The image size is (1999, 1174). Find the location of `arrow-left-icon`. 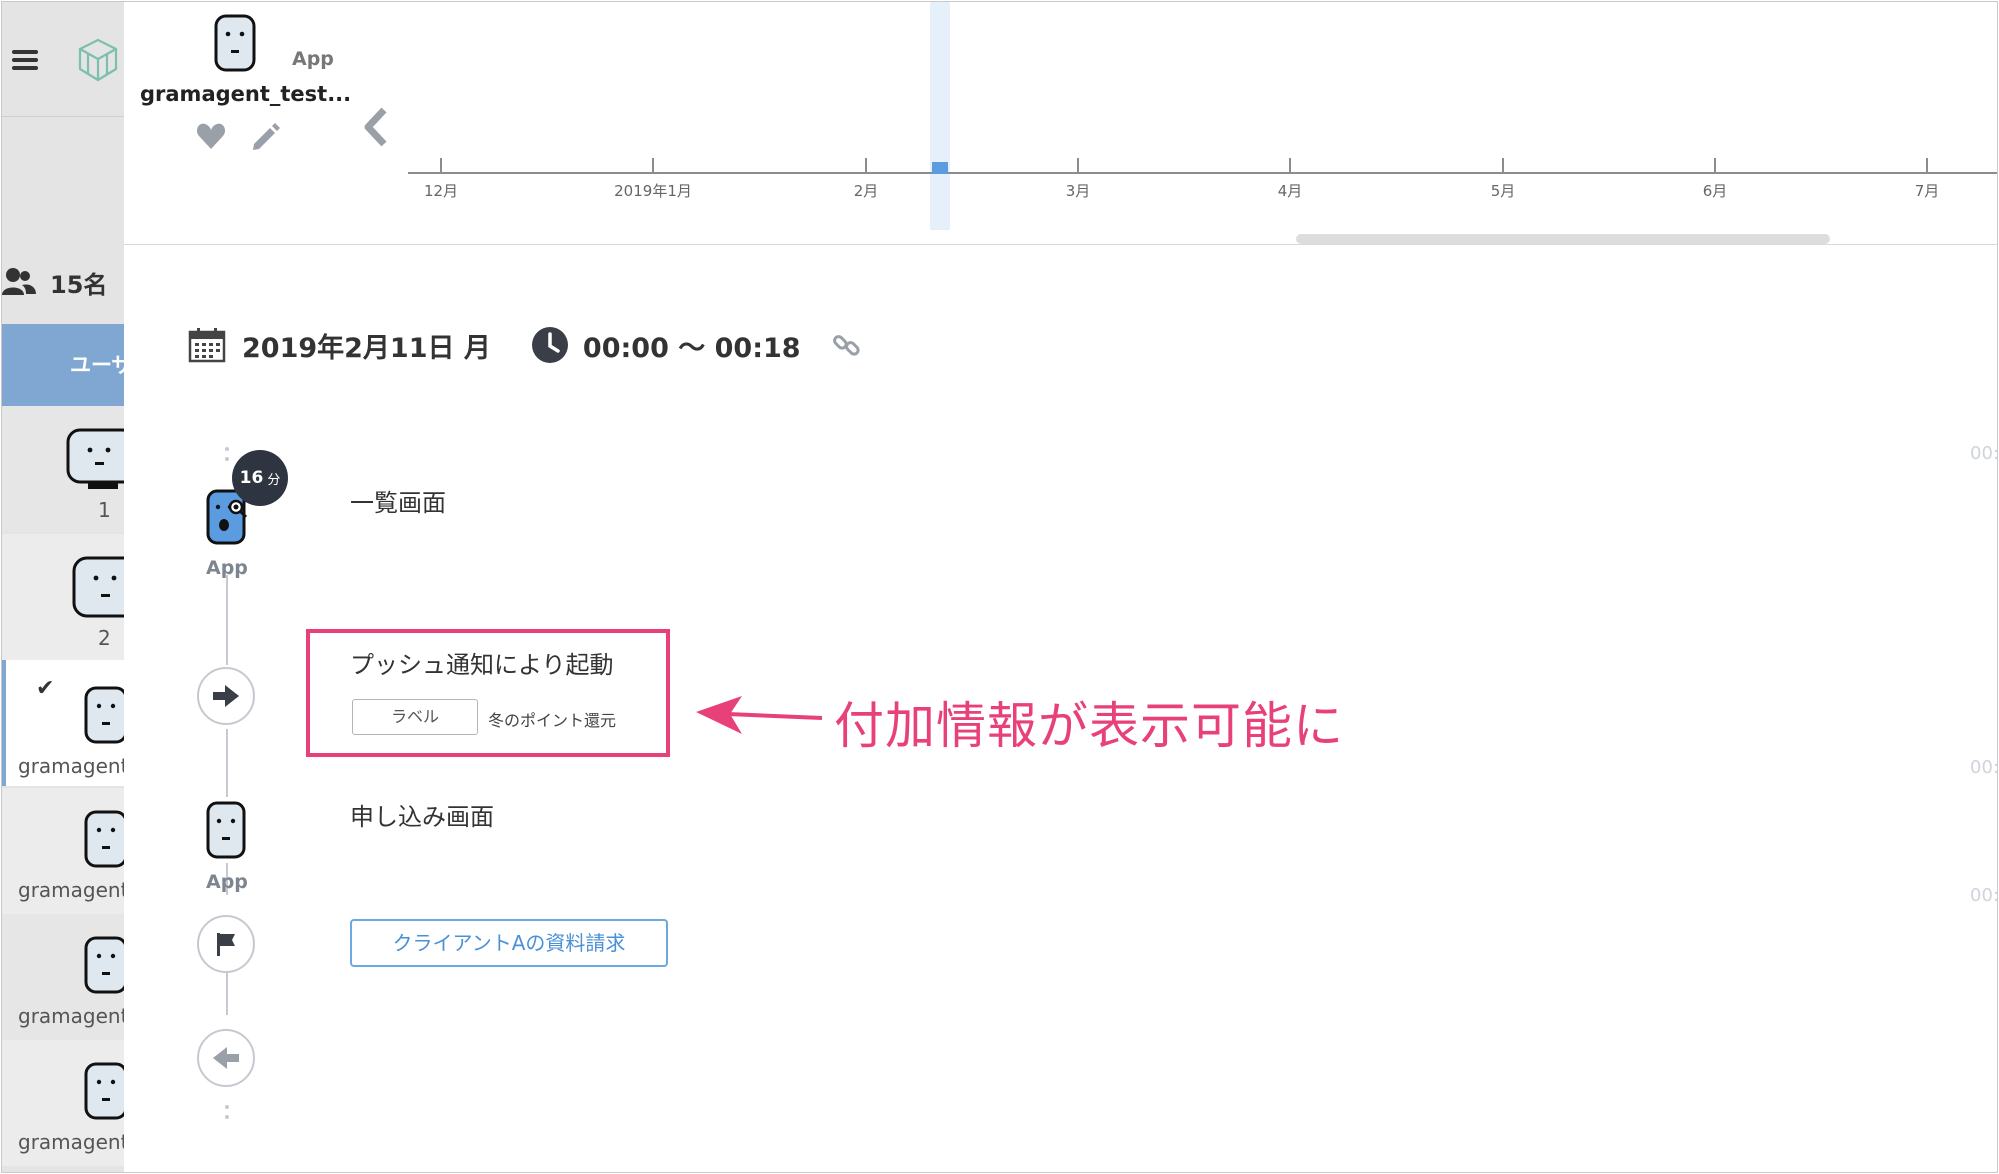

arrow-left-icon is located at coordinates (226, 1058).